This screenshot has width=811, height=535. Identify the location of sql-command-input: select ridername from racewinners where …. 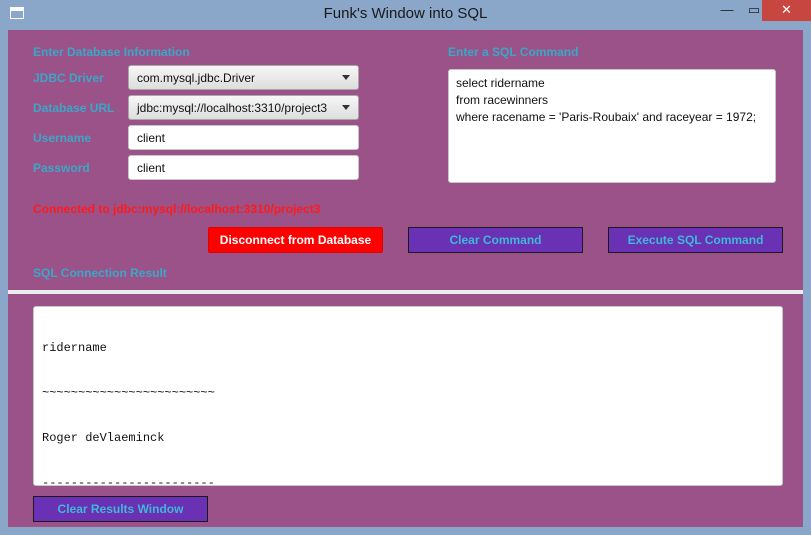
(612, 126).